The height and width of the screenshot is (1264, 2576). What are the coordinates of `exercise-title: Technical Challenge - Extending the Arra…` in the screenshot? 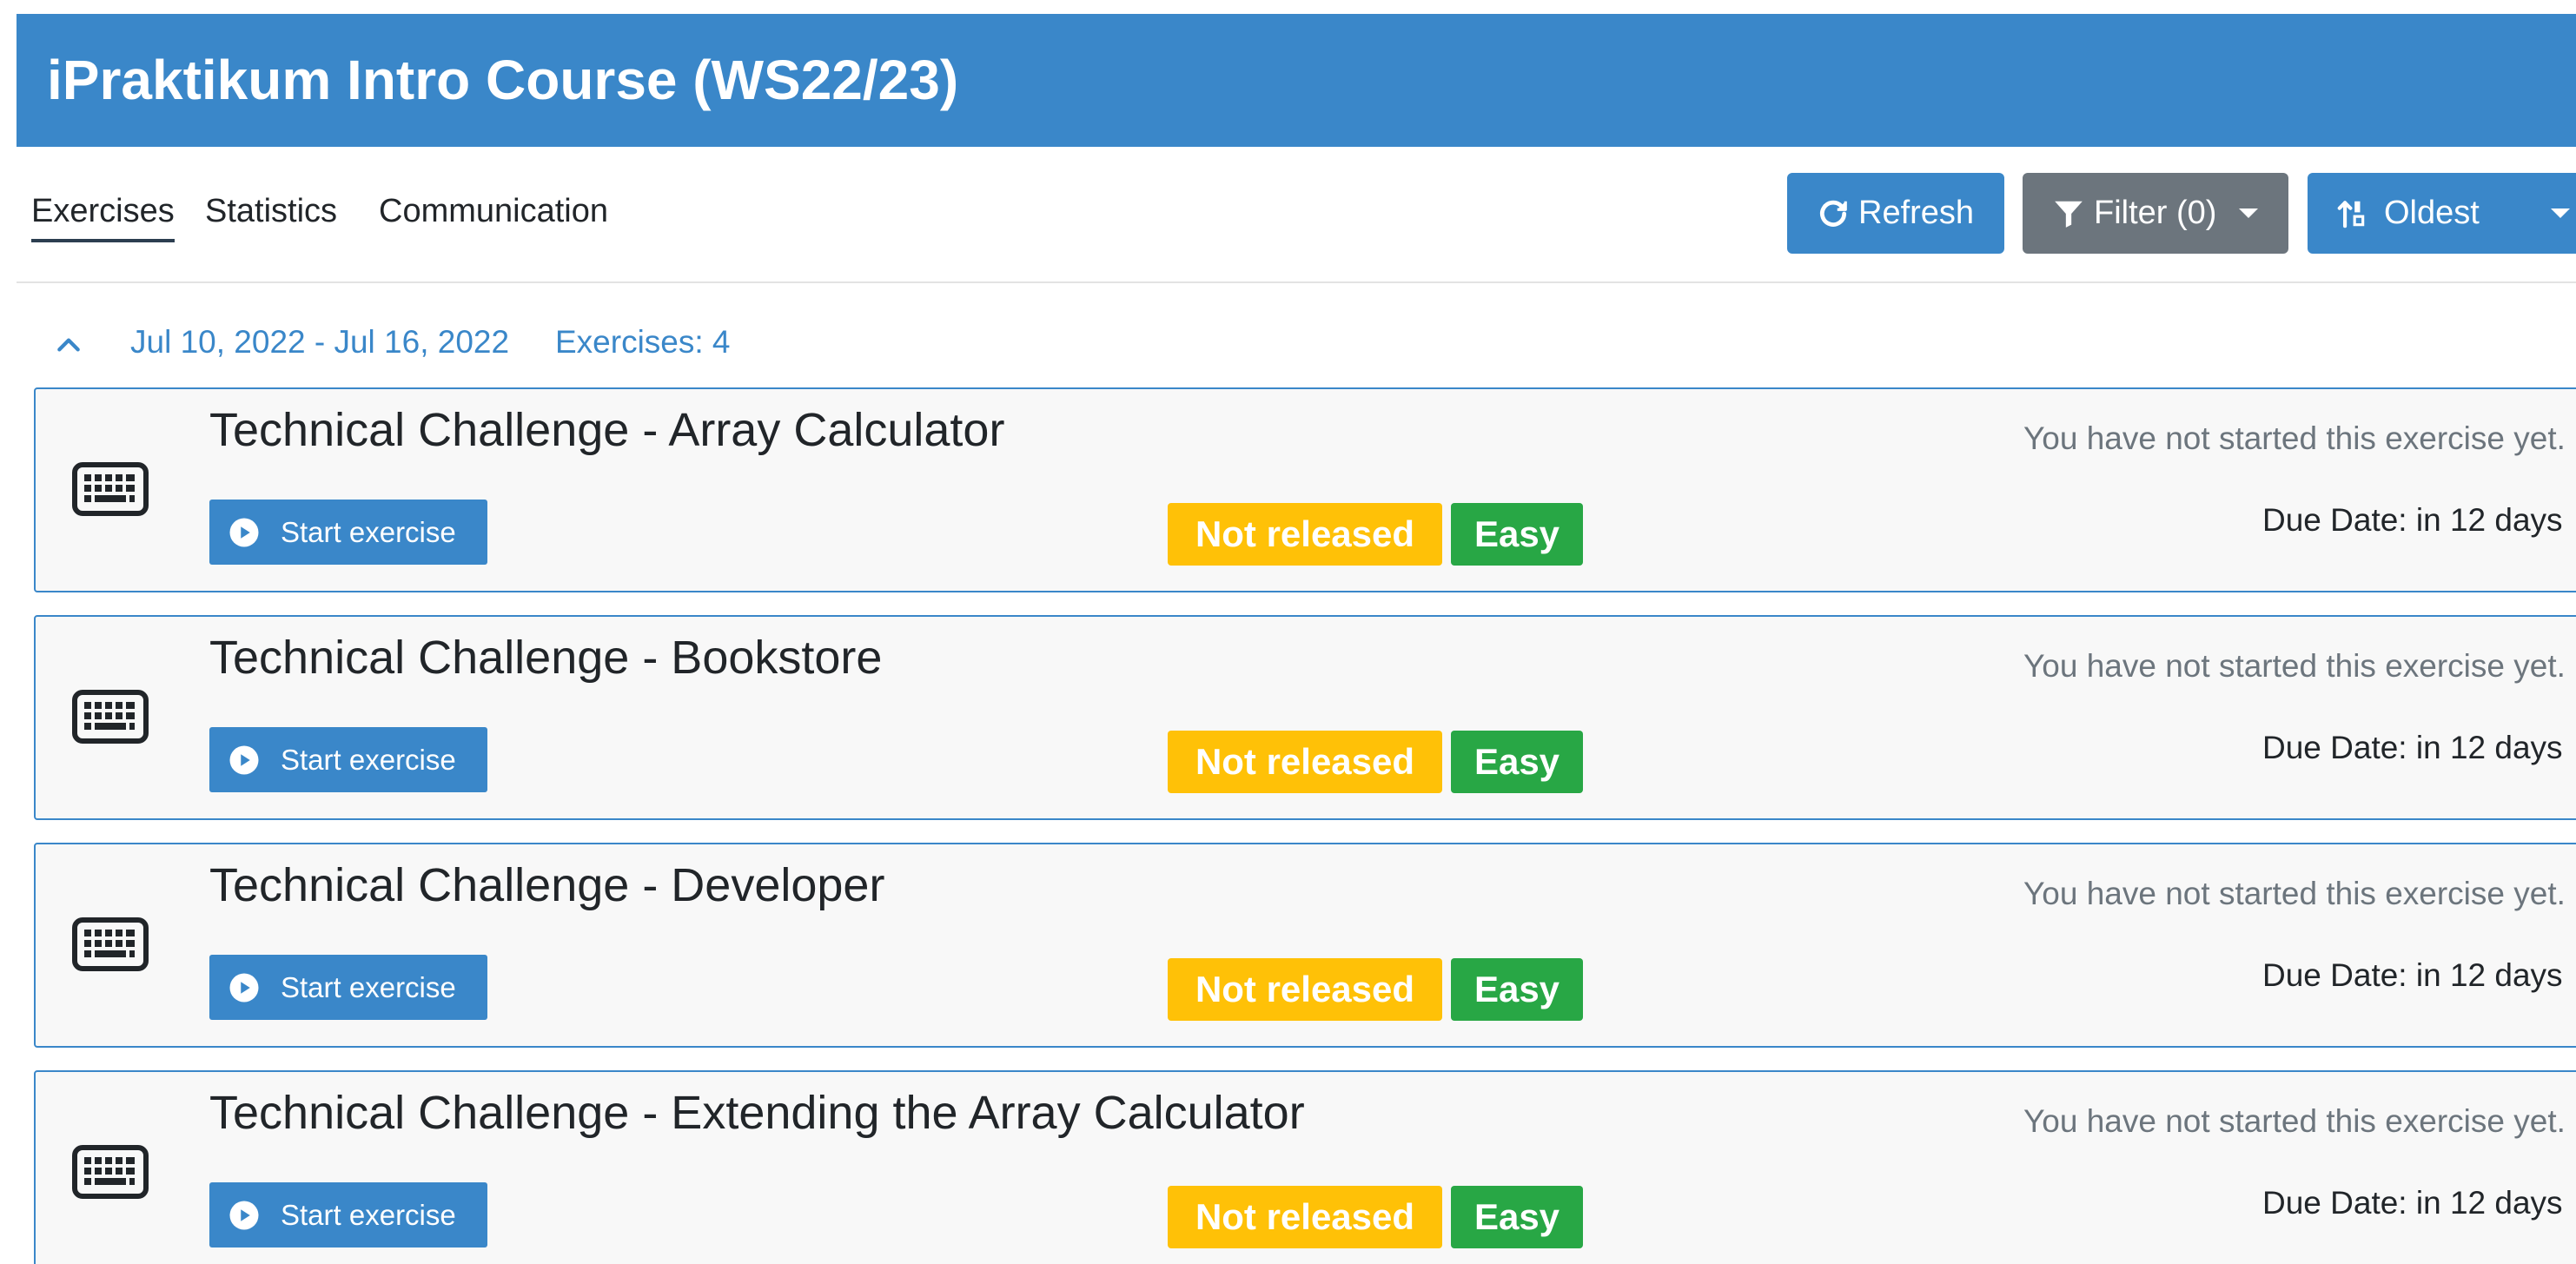 It's located at (757, 1113).